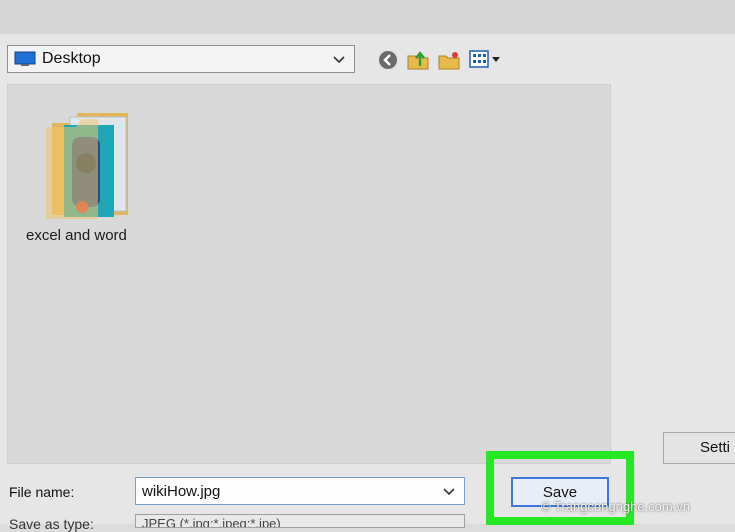 This screenshot has height=532, width=735. I want to click on savetype-label: Save as type:, so click(51, 524).